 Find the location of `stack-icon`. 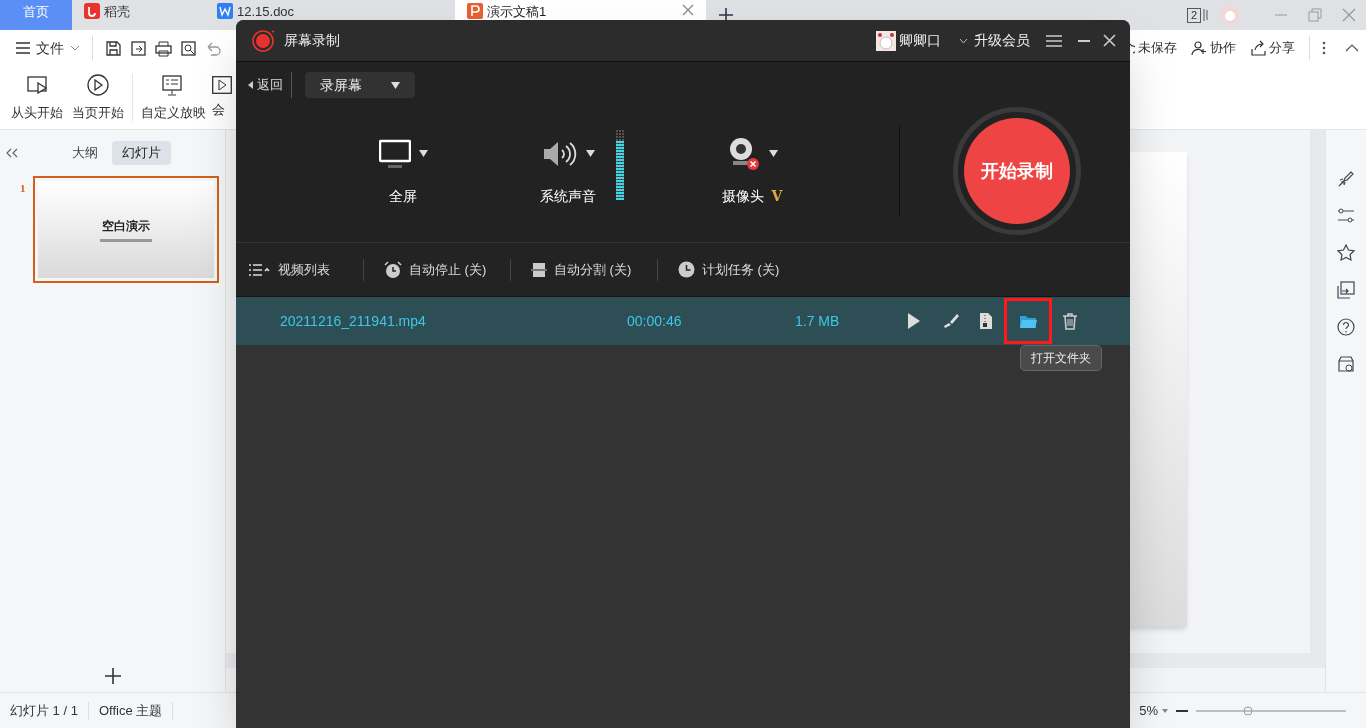

stack-icon is located at coordinates (1205, 15).